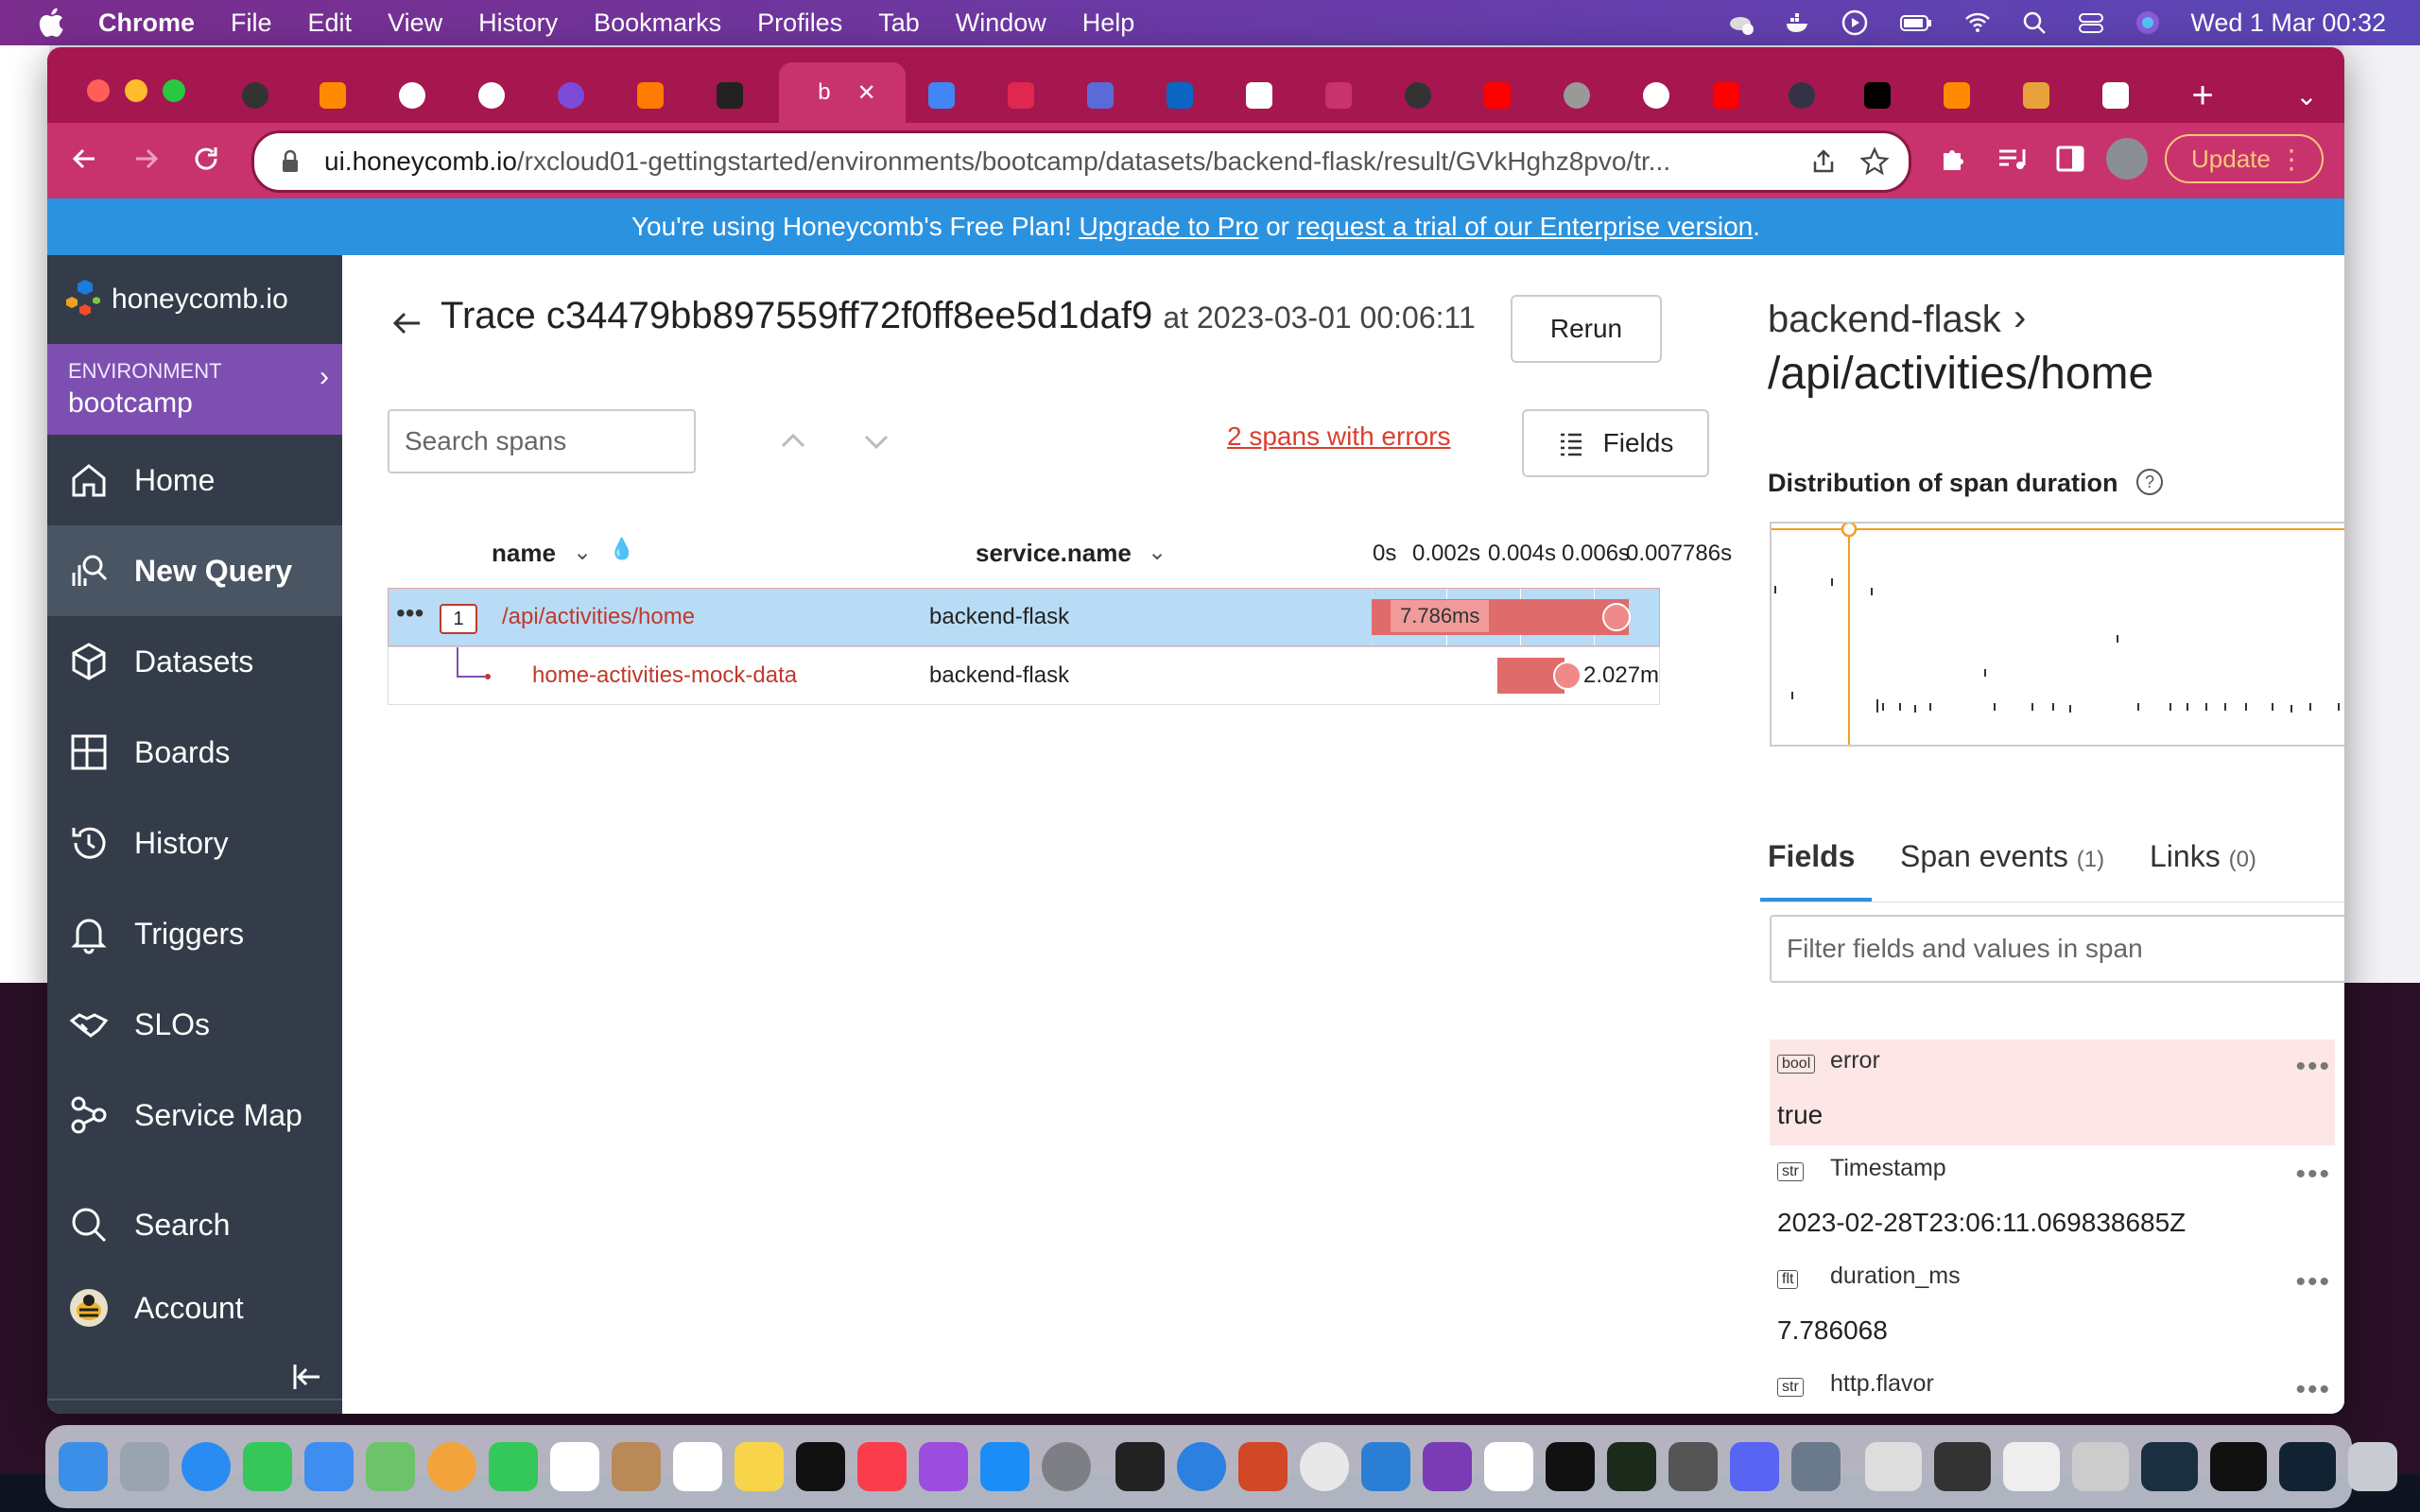 This screenshot has height=1512, width=2420. What do you see at coordinates (1693, 1466) in the screenshot?
I see `migration-icon` at bounding box center [1693, 1466].